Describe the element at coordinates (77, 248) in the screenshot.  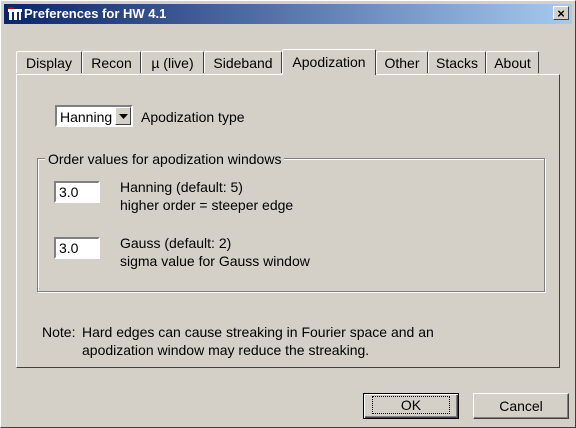
I see `gauss-sigma-field: 3.0` at that location.